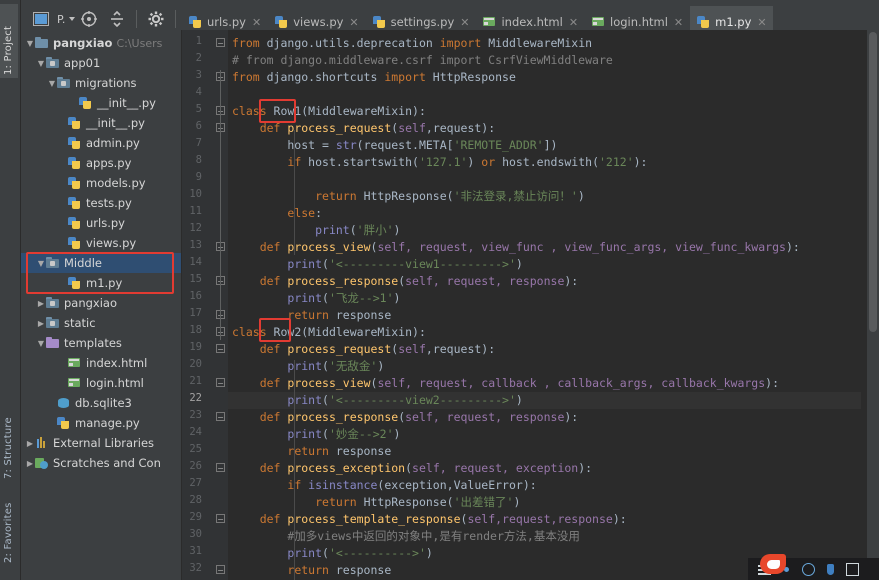 This screenshot has width=879, height=580. Describe the element at coordinates (377, 264) in the screenshot. I see `code-line: print('<---------view1--------->')` at that location.